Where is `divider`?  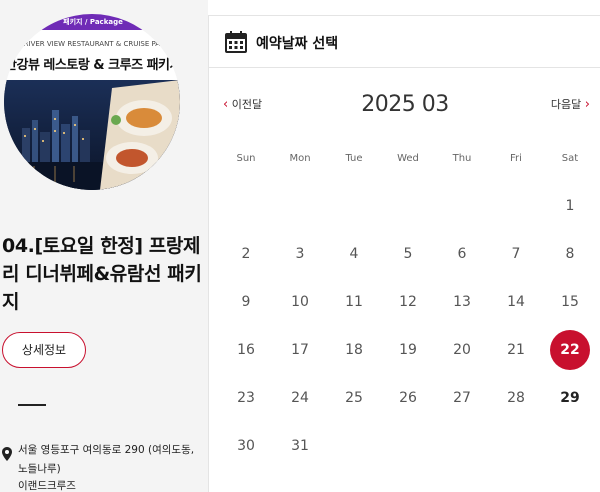
divider is located at coordinates (32, 405).